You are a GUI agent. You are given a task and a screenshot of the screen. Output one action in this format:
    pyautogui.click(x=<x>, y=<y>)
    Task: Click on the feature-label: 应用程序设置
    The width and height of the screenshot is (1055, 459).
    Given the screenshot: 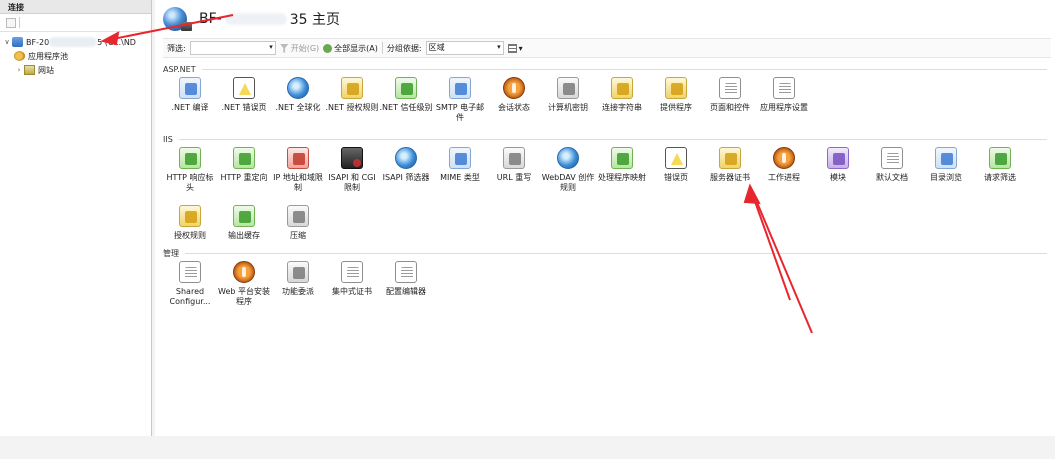 What is the action you would take?
    pyautogui.click(x=784, y=107)
    